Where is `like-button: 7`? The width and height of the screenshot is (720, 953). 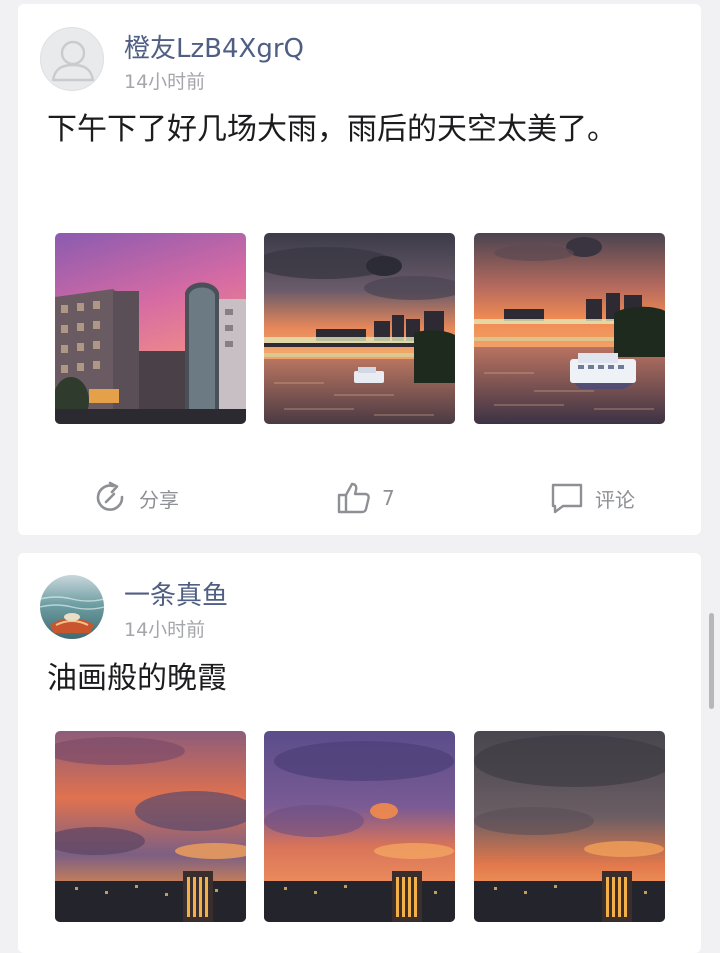 like-button: 7 is located at coordinates (365, 498).